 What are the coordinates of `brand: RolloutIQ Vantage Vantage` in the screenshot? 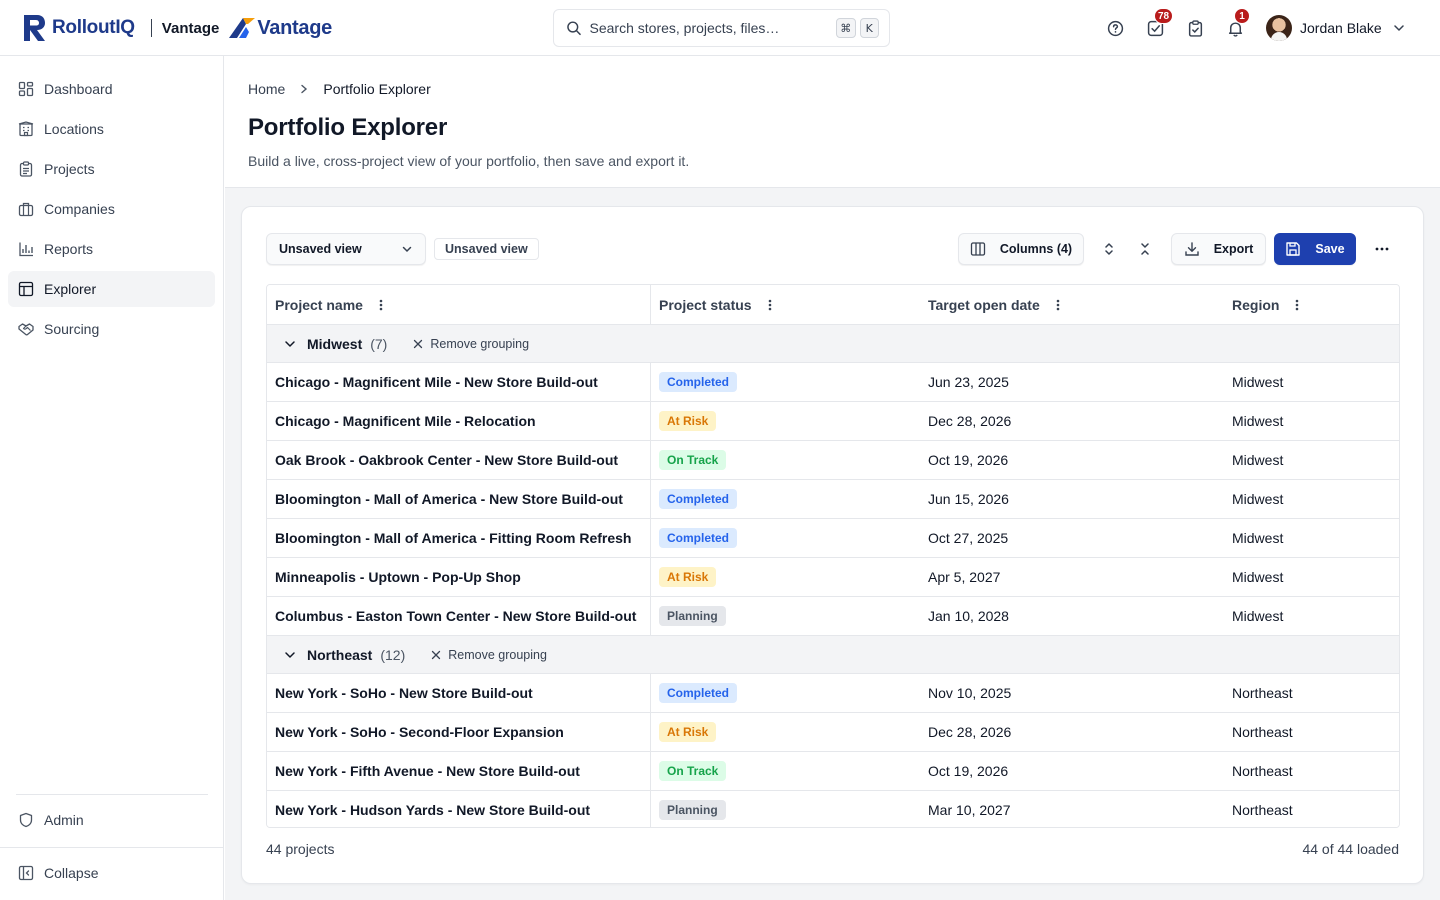 It's located at (178, 28).